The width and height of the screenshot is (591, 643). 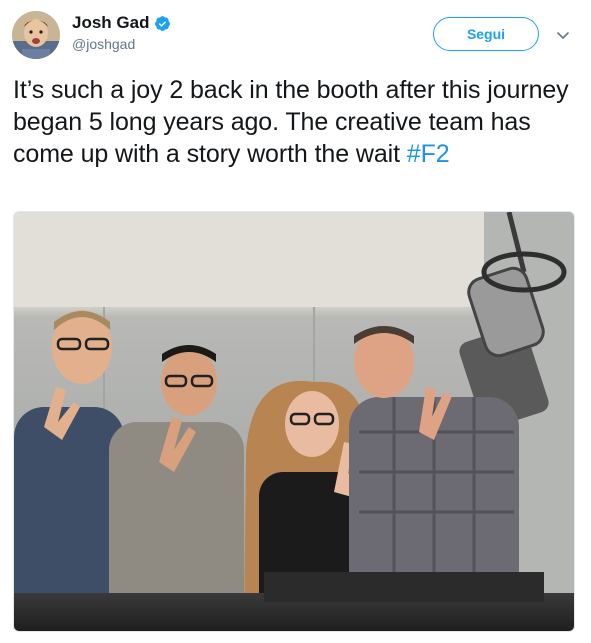 I want to click on avatar-photo-icon, so click(x=36, y=35).